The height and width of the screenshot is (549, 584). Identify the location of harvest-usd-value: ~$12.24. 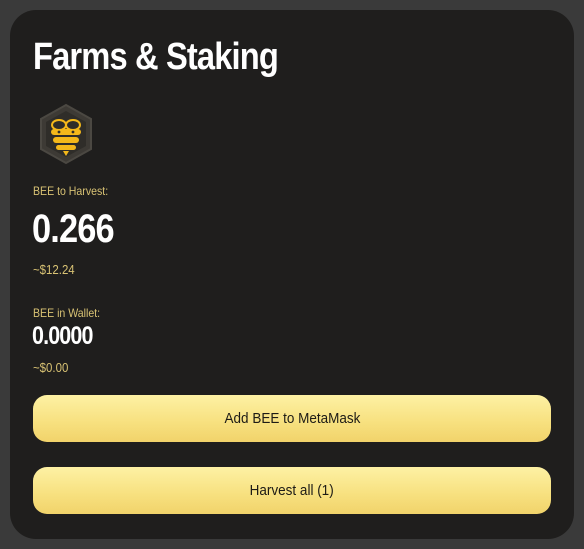
(54, 269).